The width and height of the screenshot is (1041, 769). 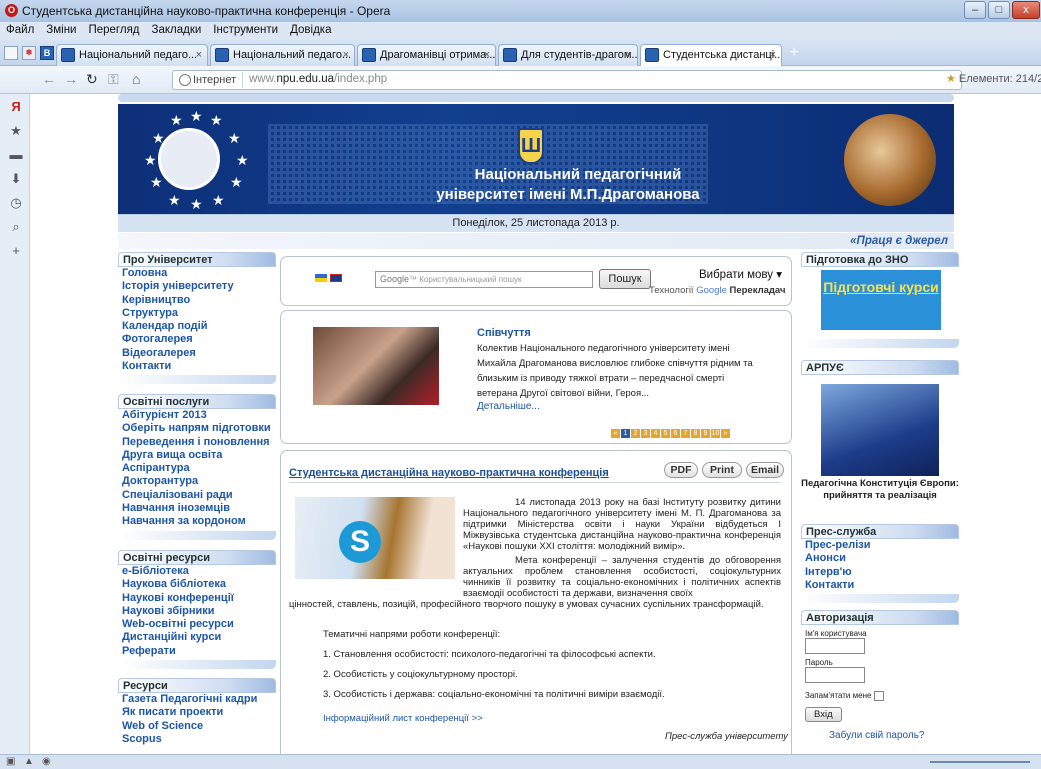 What do you see at coordinates (625, 433) in the screenshot?
I see `pager-page-1: 1` at bounding box center [625, 433].